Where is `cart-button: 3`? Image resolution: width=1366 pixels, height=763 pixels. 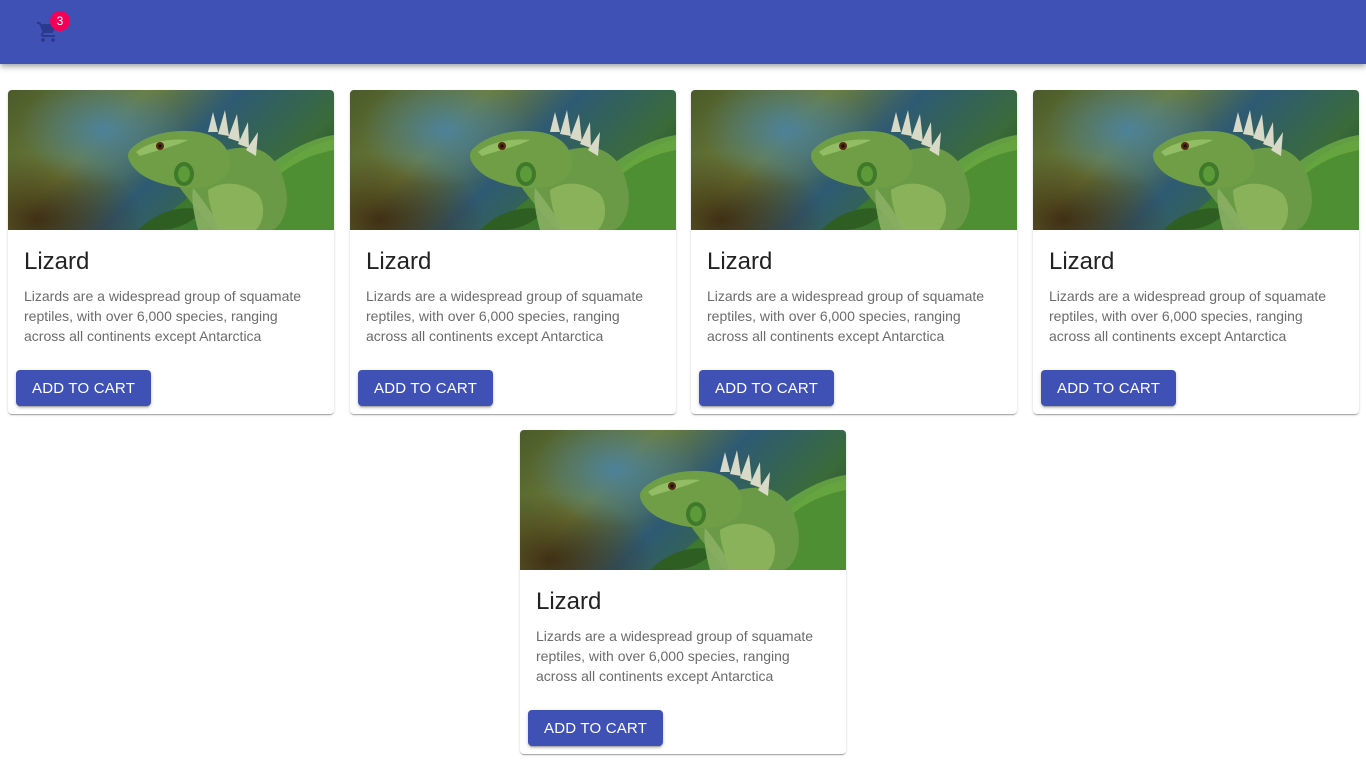
cart-button: 3 is located at coordinates (48, 32).